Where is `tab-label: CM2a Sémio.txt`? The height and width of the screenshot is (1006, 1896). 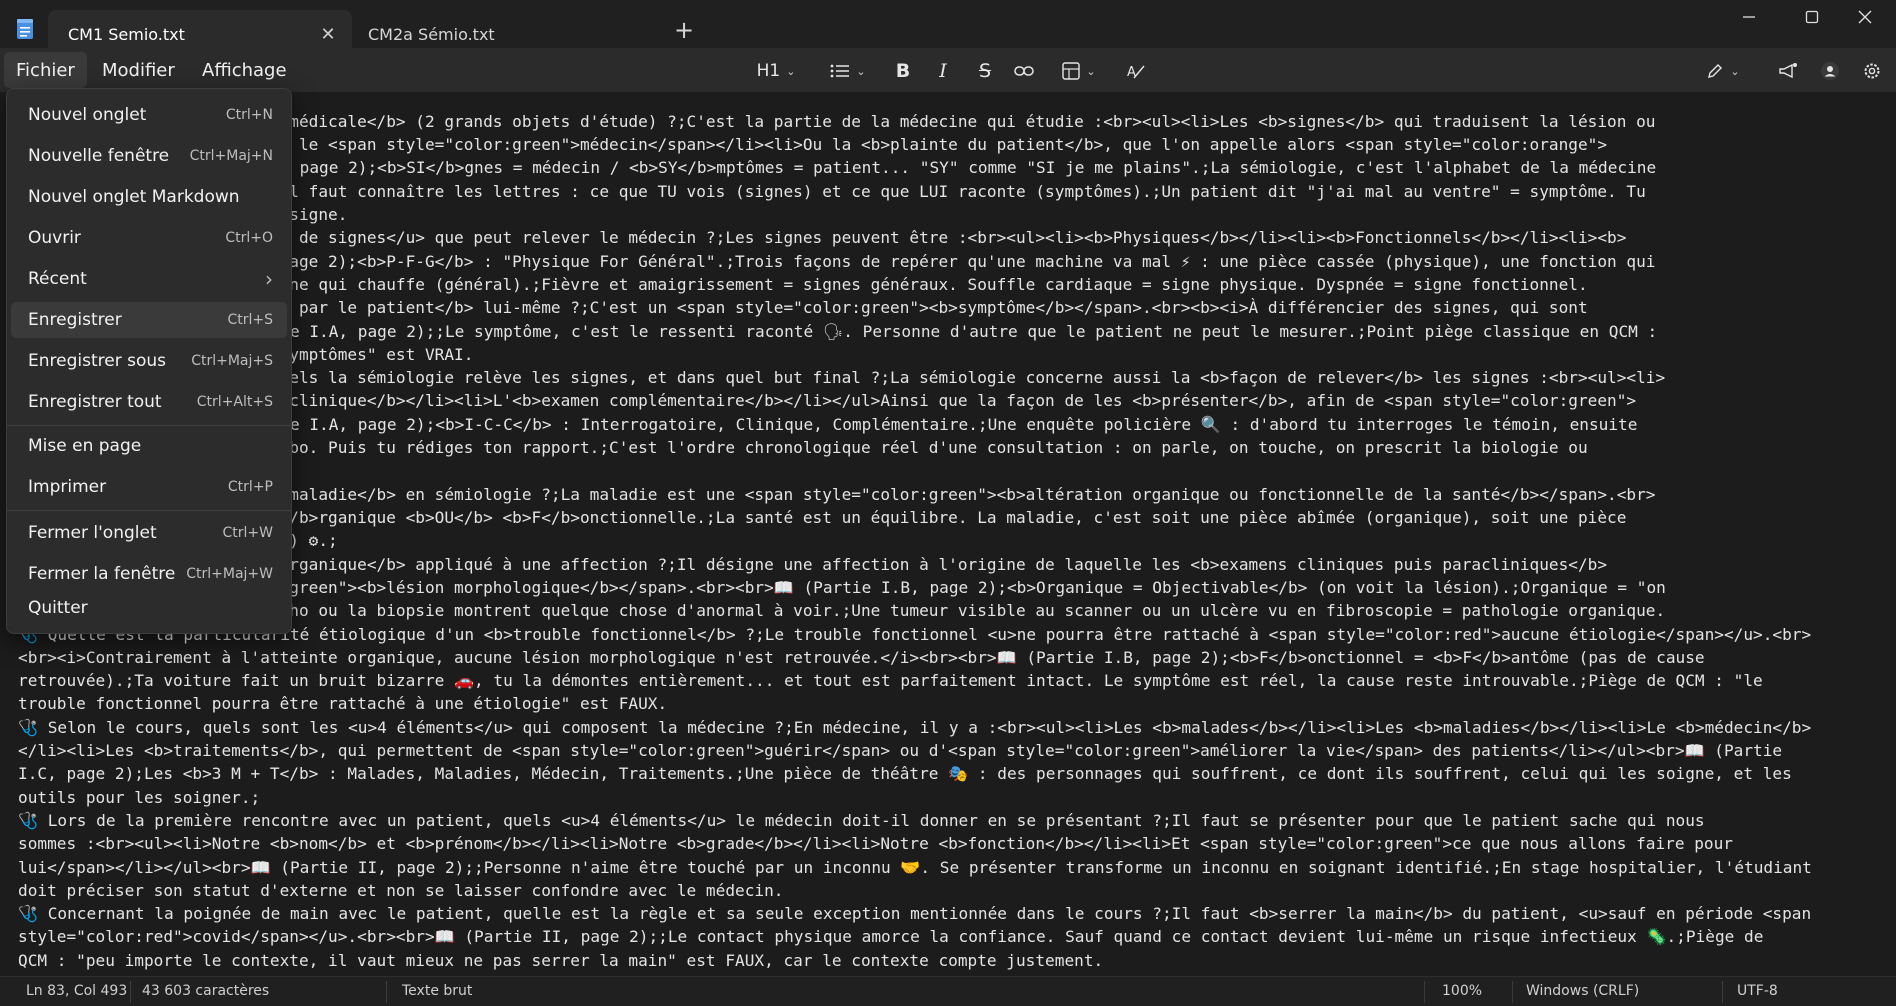
tab-label: CM2a Sémio.txt is located at coordinates (431, 34).